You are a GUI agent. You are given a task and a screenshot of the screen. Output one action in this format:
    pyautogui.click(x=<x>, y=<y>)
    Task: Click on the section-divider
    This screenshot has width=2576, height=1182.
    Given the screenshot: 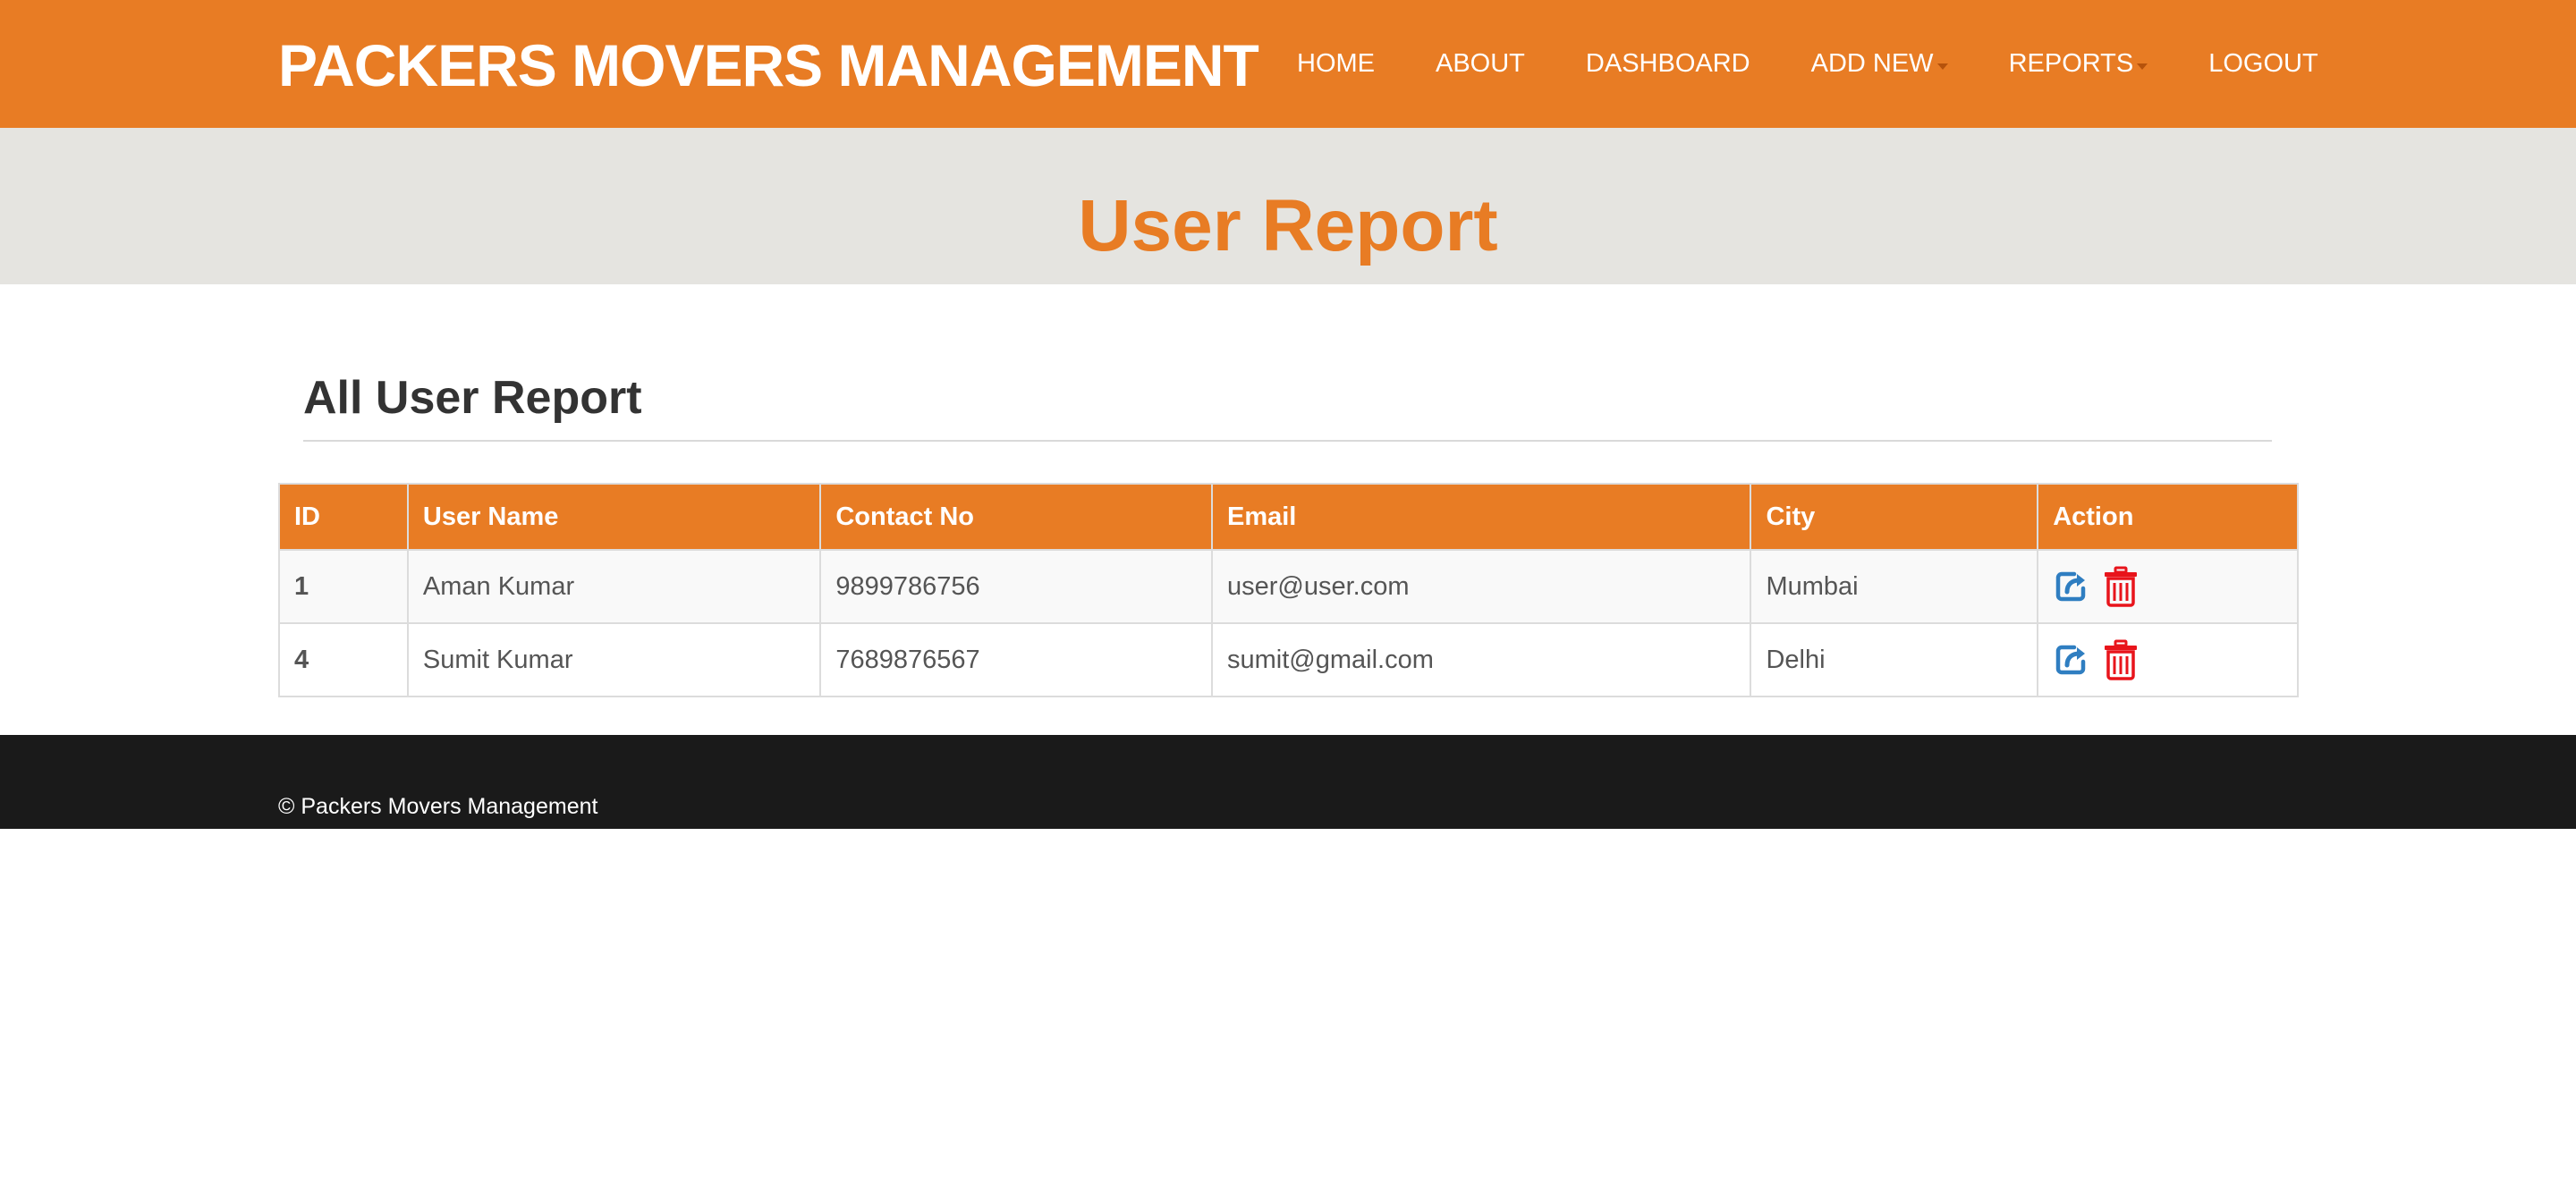 What is the action you would take?
    pyautogui.click(x=1287, y=441)
    